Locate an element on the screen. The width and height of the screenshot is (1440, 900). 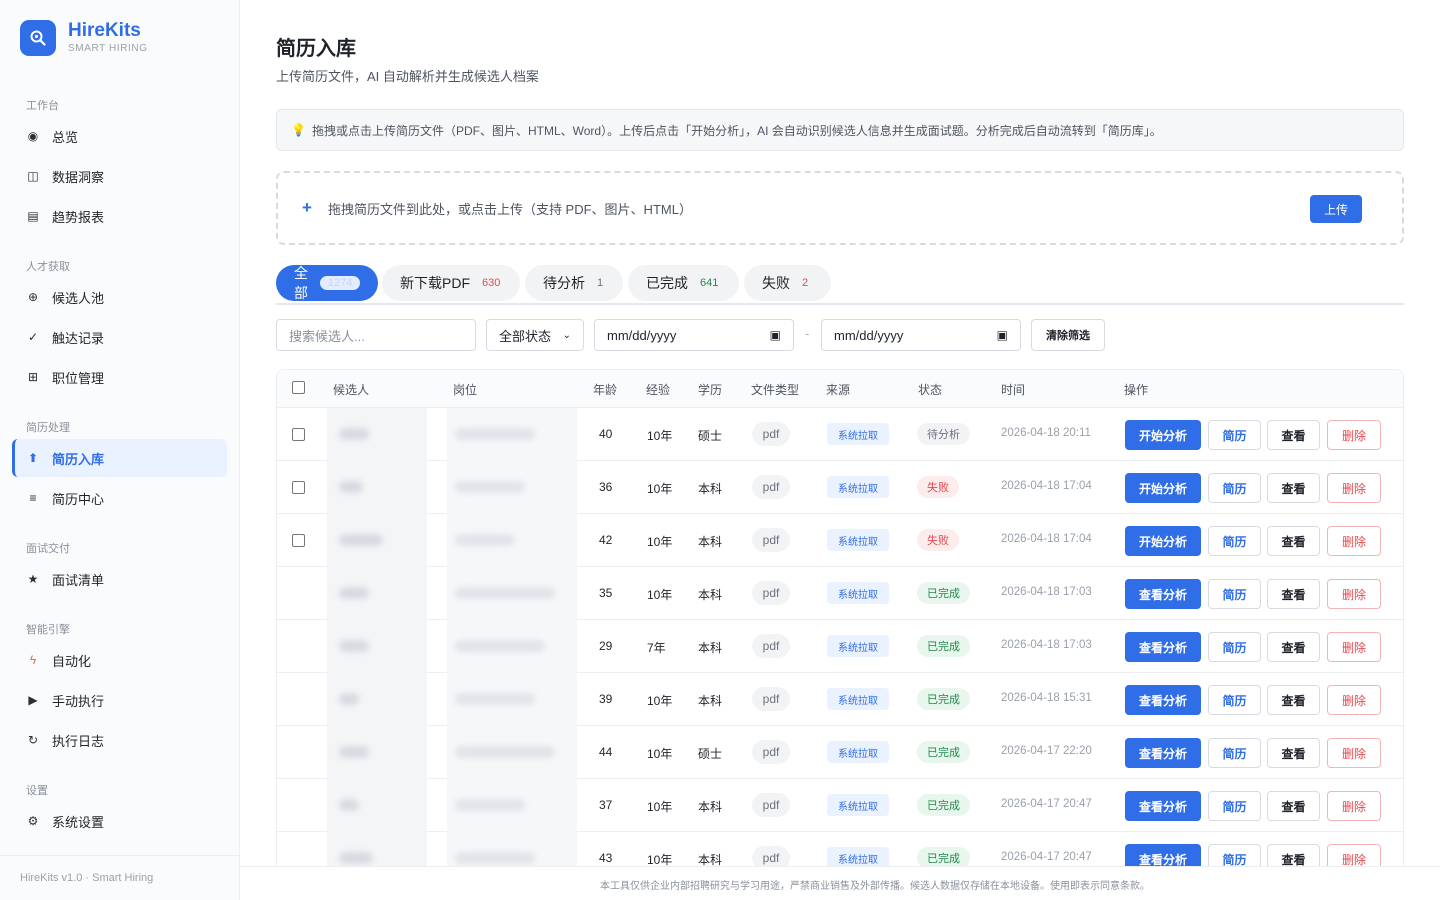
tab-pending: 待分析 1 is located at coordinates (574, 283).